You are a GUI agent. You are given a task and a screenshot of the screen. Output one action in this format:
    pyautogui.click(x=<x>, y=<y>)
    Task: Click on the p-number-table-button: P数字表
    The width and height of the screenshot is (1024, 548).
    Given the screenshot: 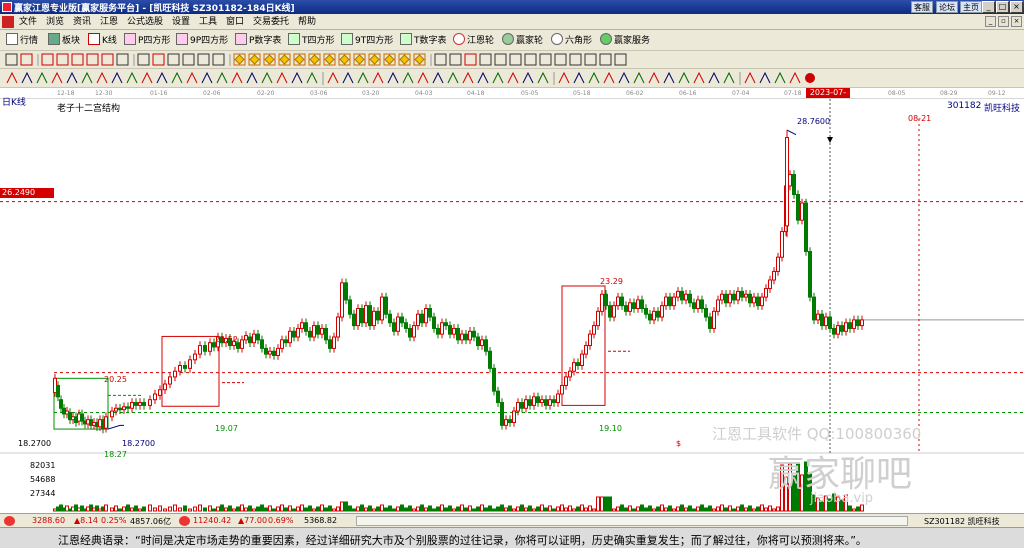 What is the action you would take?
    pyautogui.click(x=258, y=40)
    